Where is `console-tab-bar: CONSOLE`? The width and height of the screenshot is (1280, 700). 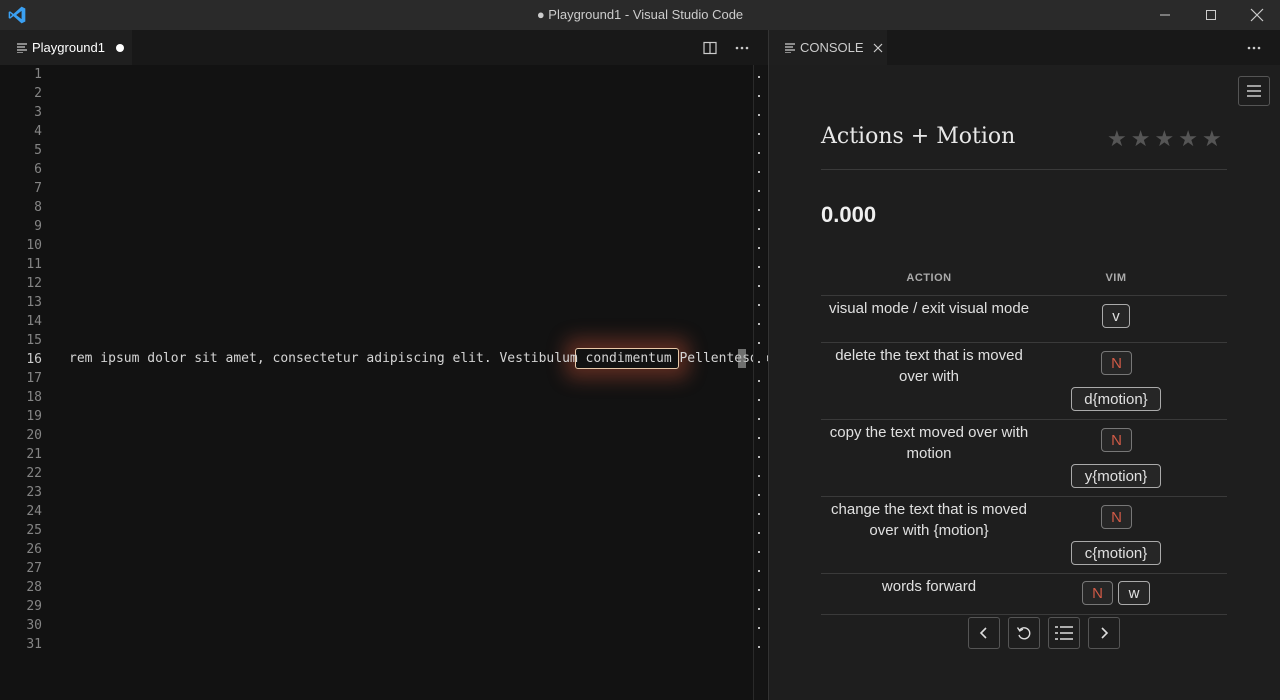 console-tab-bar: CONSOLE is located at coordinates (1024, 47).